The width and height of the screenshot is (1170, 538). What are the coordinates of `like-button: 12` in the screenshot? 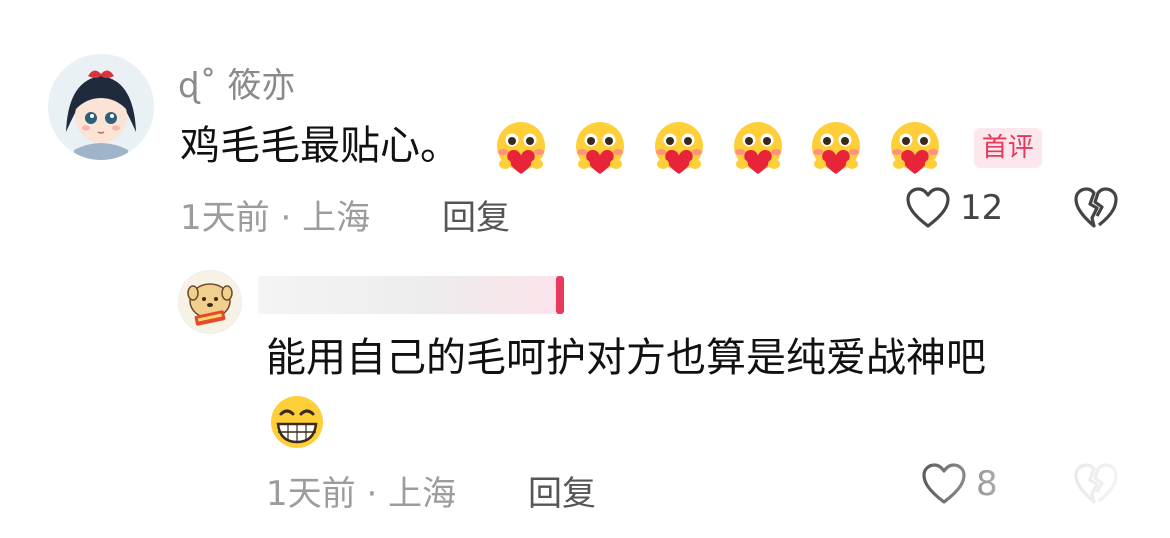 It's located at (953, 208).